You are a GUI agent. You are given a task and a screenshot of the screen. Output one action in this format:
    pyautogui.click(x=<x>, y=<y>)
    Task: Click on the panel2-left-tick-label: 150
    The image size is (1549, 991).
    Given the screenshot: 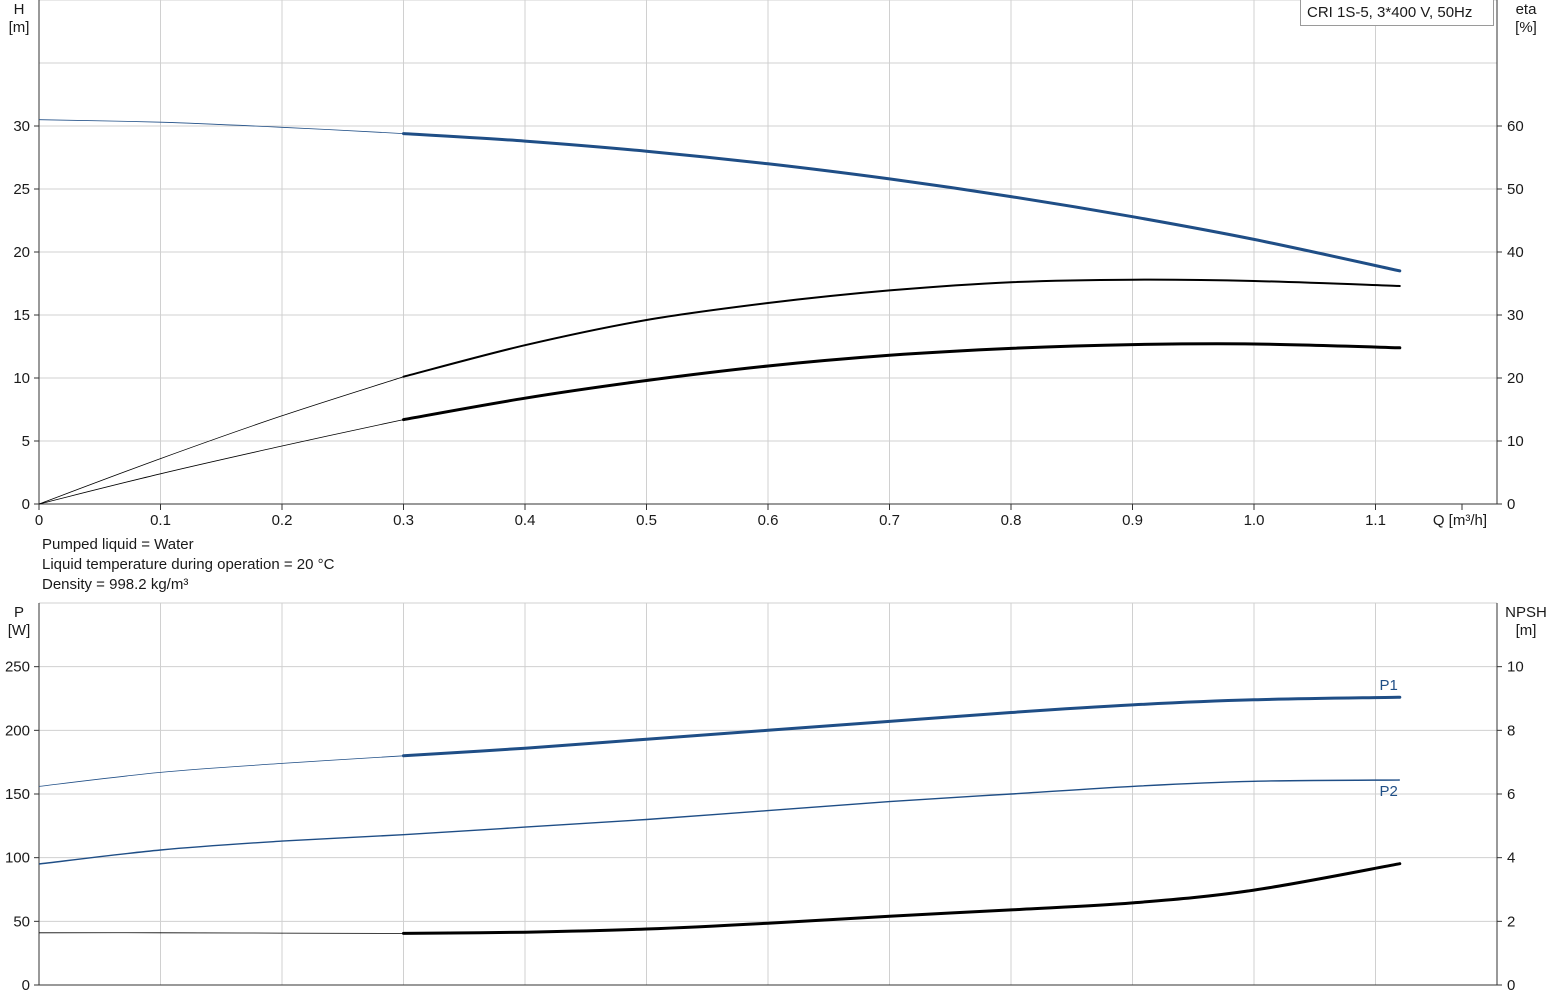 What is the action you would take?
    pyautogui.click(x=17, y=794)
    